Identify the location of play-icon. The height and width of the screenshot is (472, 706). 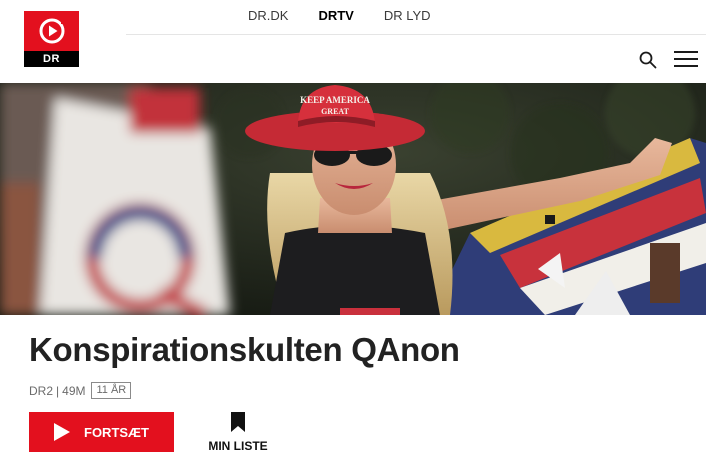
(62, 432).